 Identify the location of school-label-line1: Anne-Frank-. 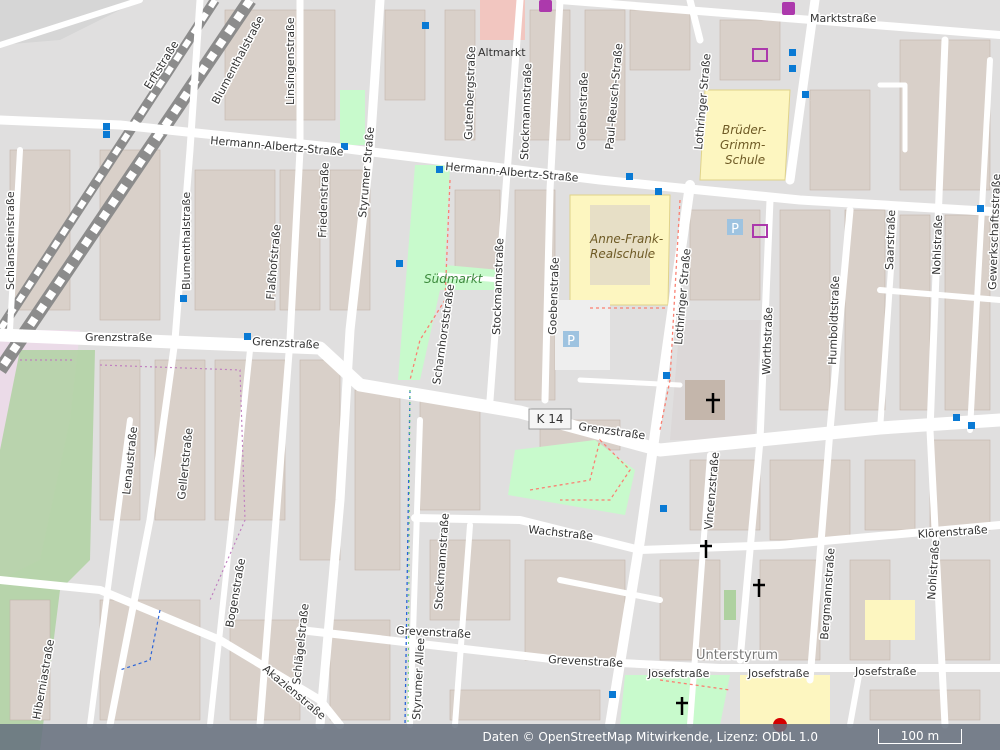
(626, 239).